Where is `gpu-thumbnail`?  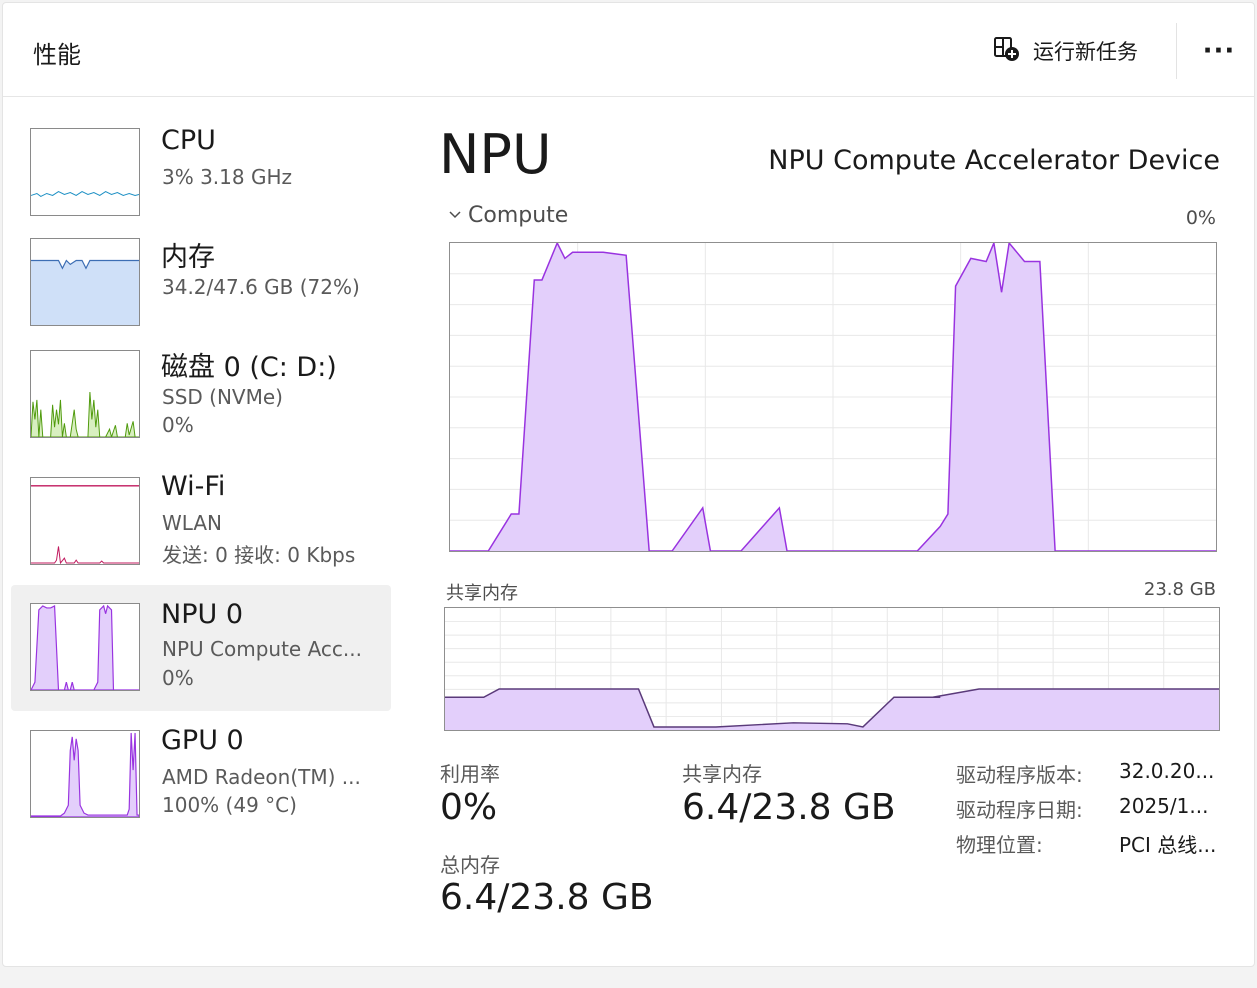
gpu-thumbnail is located at coordinates (85, 774).